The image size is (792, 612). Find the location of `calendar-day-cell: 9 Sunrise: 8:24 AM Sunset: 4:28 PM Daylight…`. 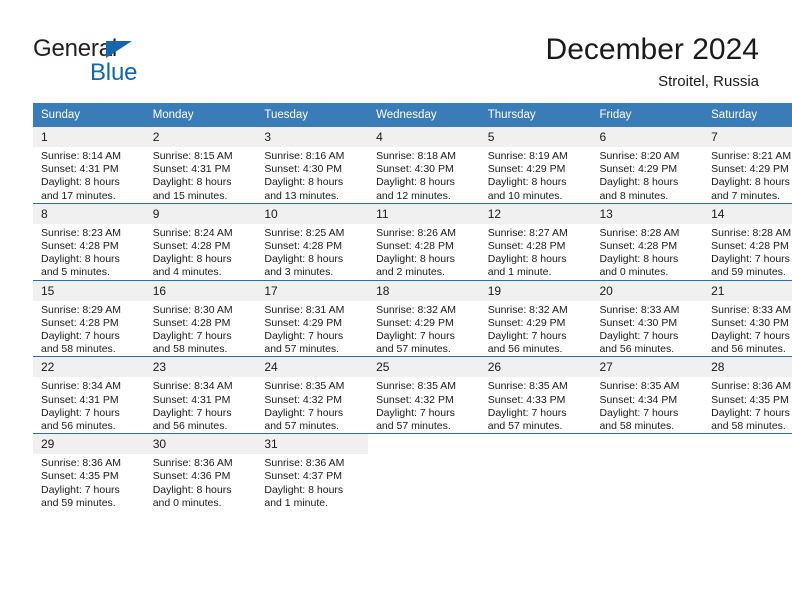

calendar-day-cell: 9 Sunrise: 8:24 AM Sunset: 4:28 PM Daylight… is located at coordinates (200, 241).